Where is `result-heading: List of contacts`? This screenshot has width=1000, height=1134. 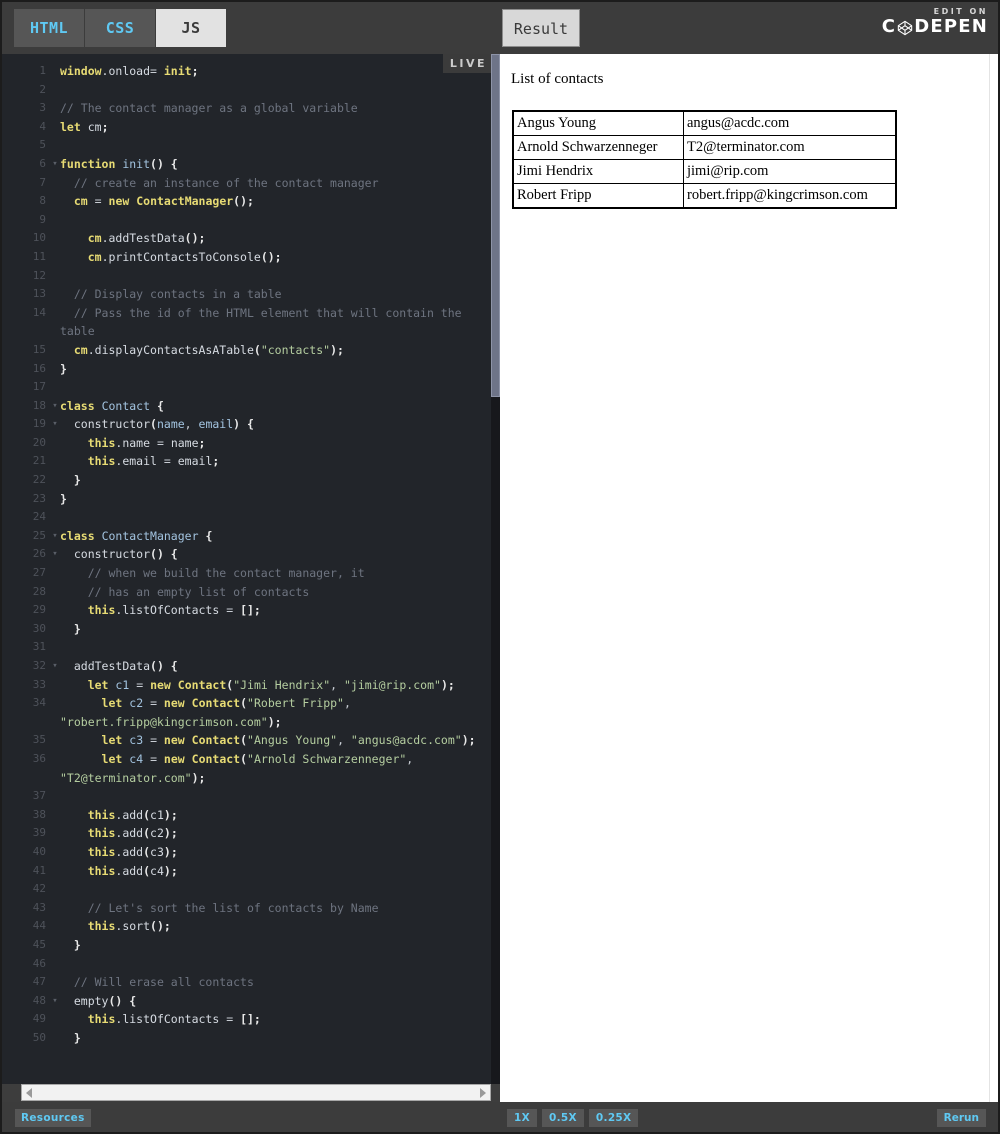 result-heading: List of contacts is located at coordinates (557, 79).